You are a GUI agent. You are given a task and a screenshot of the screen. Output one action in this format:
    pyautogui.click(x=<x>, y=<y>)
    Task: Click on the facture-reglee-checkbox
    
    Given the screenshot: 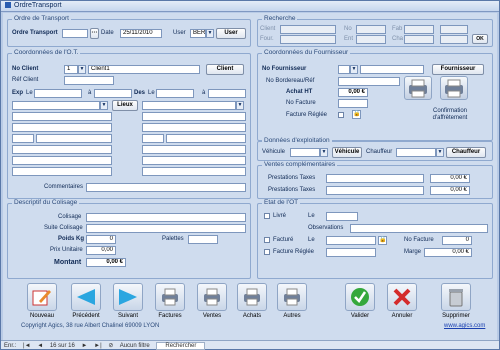 What is the action you would take?
    pyautogui.click(x=341, y=115)
    